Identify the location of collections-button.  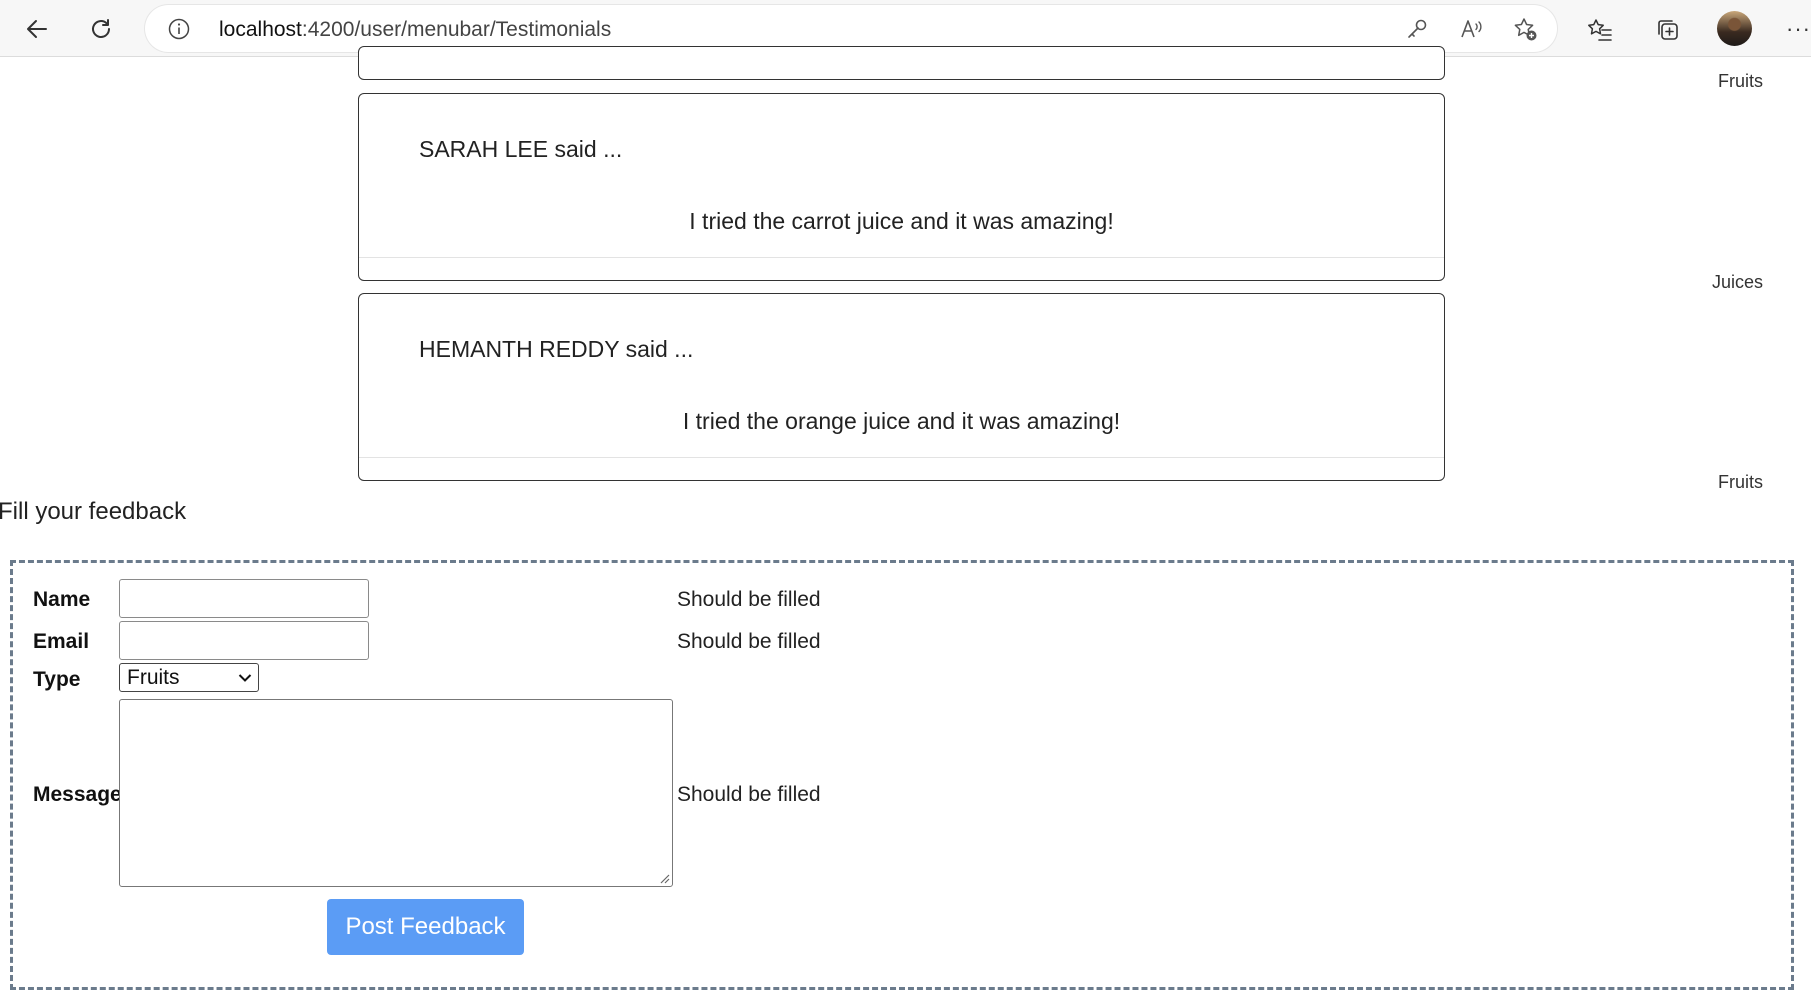
(1667, 29).